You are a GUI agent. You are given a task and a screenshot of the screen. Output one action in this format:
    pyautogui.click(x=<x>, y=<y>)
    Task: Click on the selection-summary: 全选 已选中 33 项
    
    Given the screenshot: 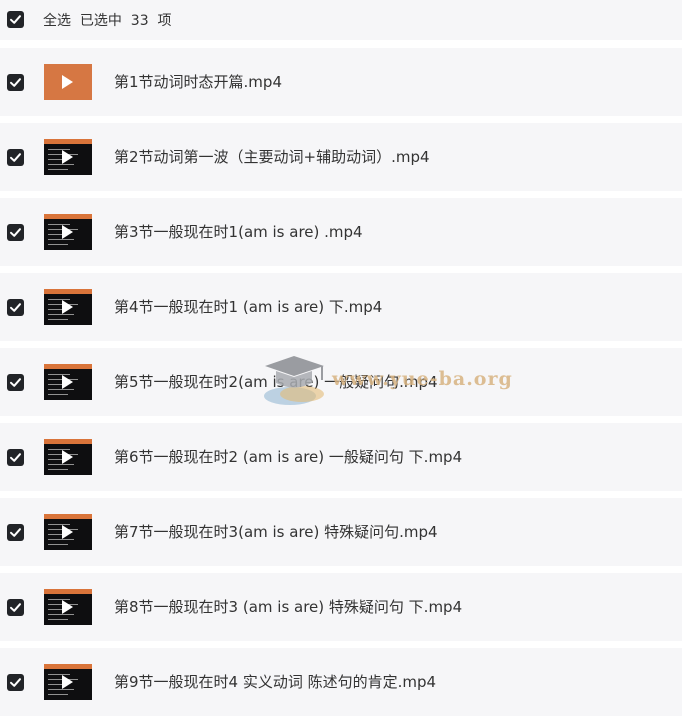 What is the action you would take?
    pyautogui.click(x=107, y=21)
    